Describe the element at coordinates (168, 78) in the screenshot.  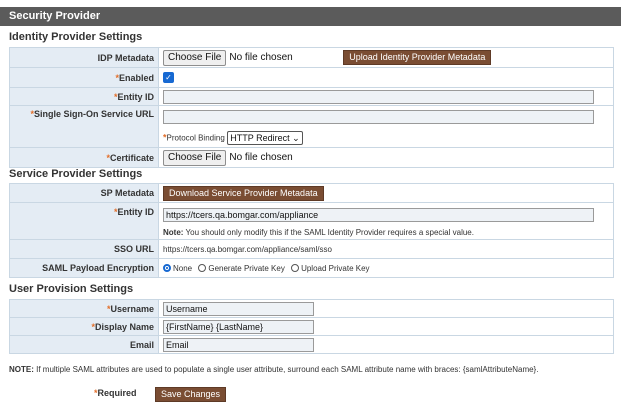
I see `enabled-checkbox: ✓` at that location.